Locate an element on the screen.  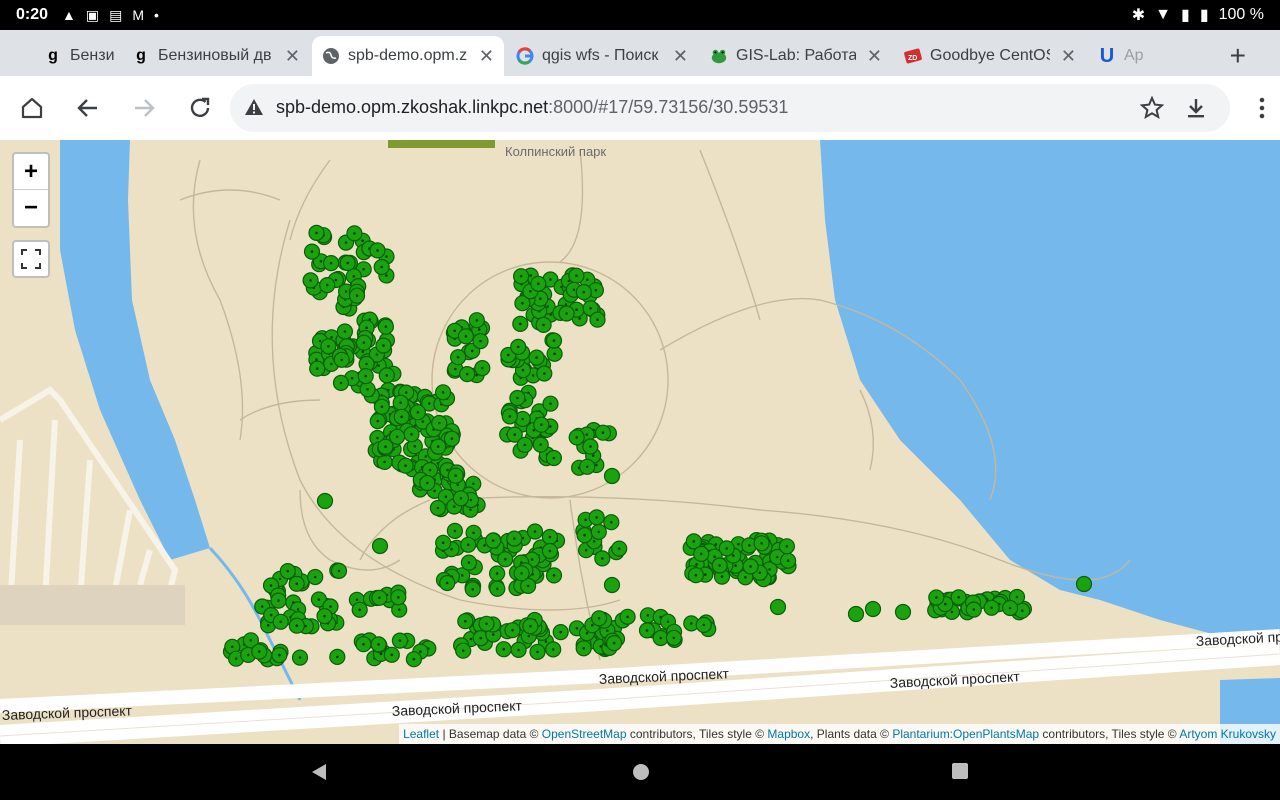
leaflet-link: Leaflet is located at coordinates (421, 734).